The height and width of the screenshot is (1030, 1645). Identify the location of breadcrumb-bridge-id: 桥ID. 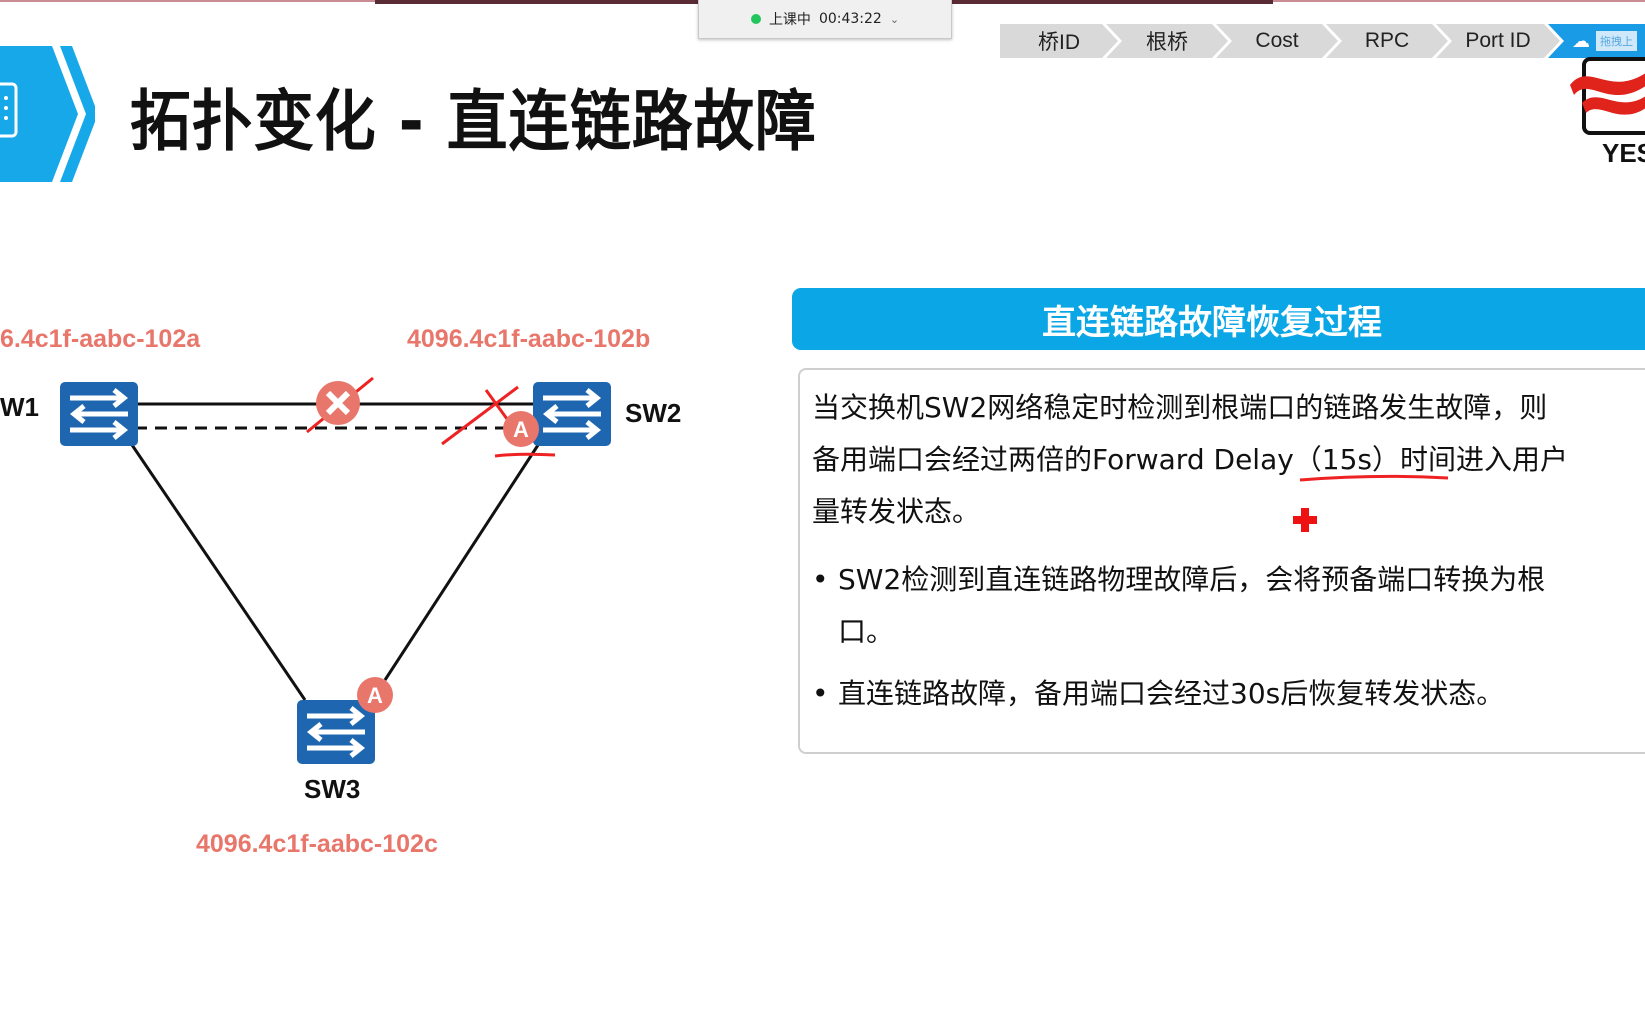
(1059, 41).